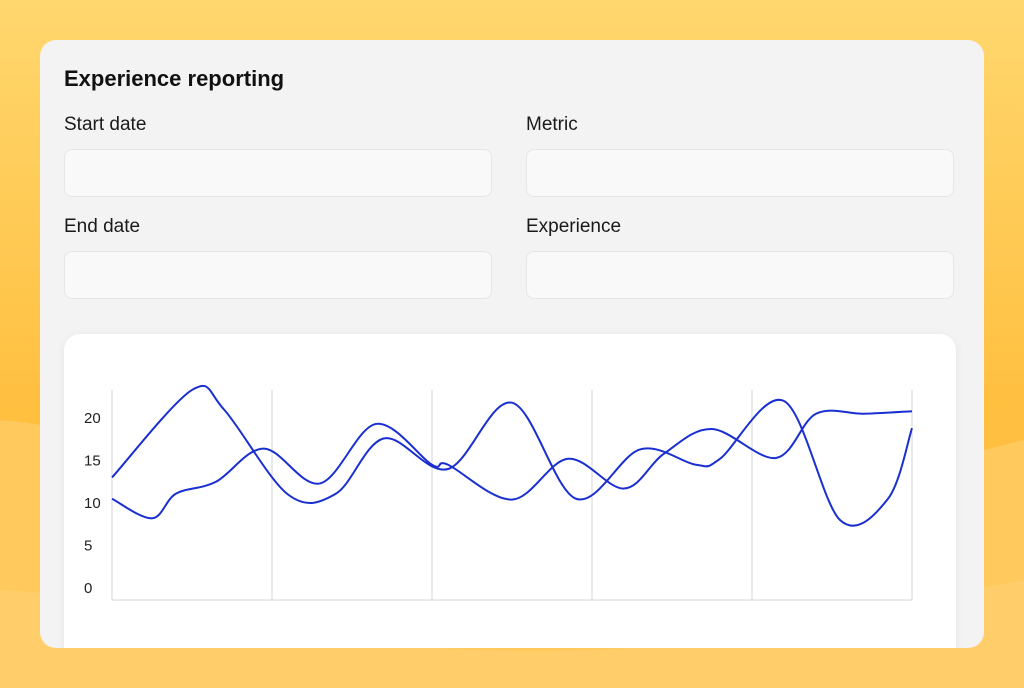 This screenshot has width=1024, height=688. What do you see at coordinates (278, 275) in the screenshot?
I see `end-date-input` at bounding box center [278, 275].